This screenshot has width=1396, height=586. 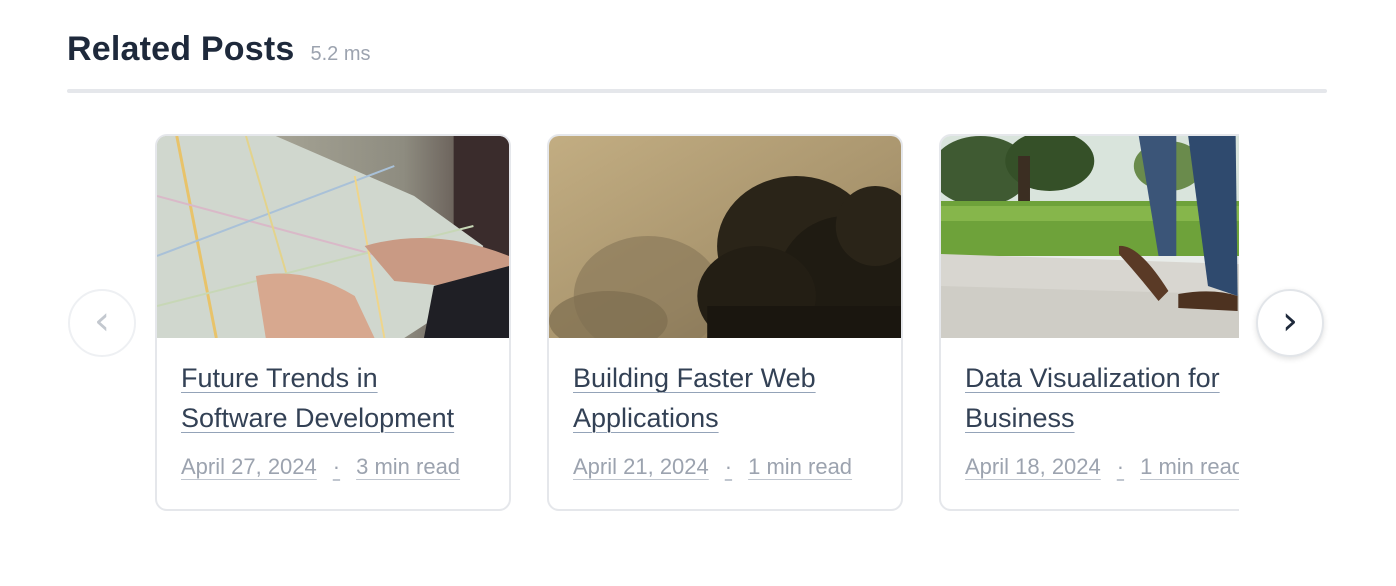 I want to click on header-divider, so click(x=697, y=91).